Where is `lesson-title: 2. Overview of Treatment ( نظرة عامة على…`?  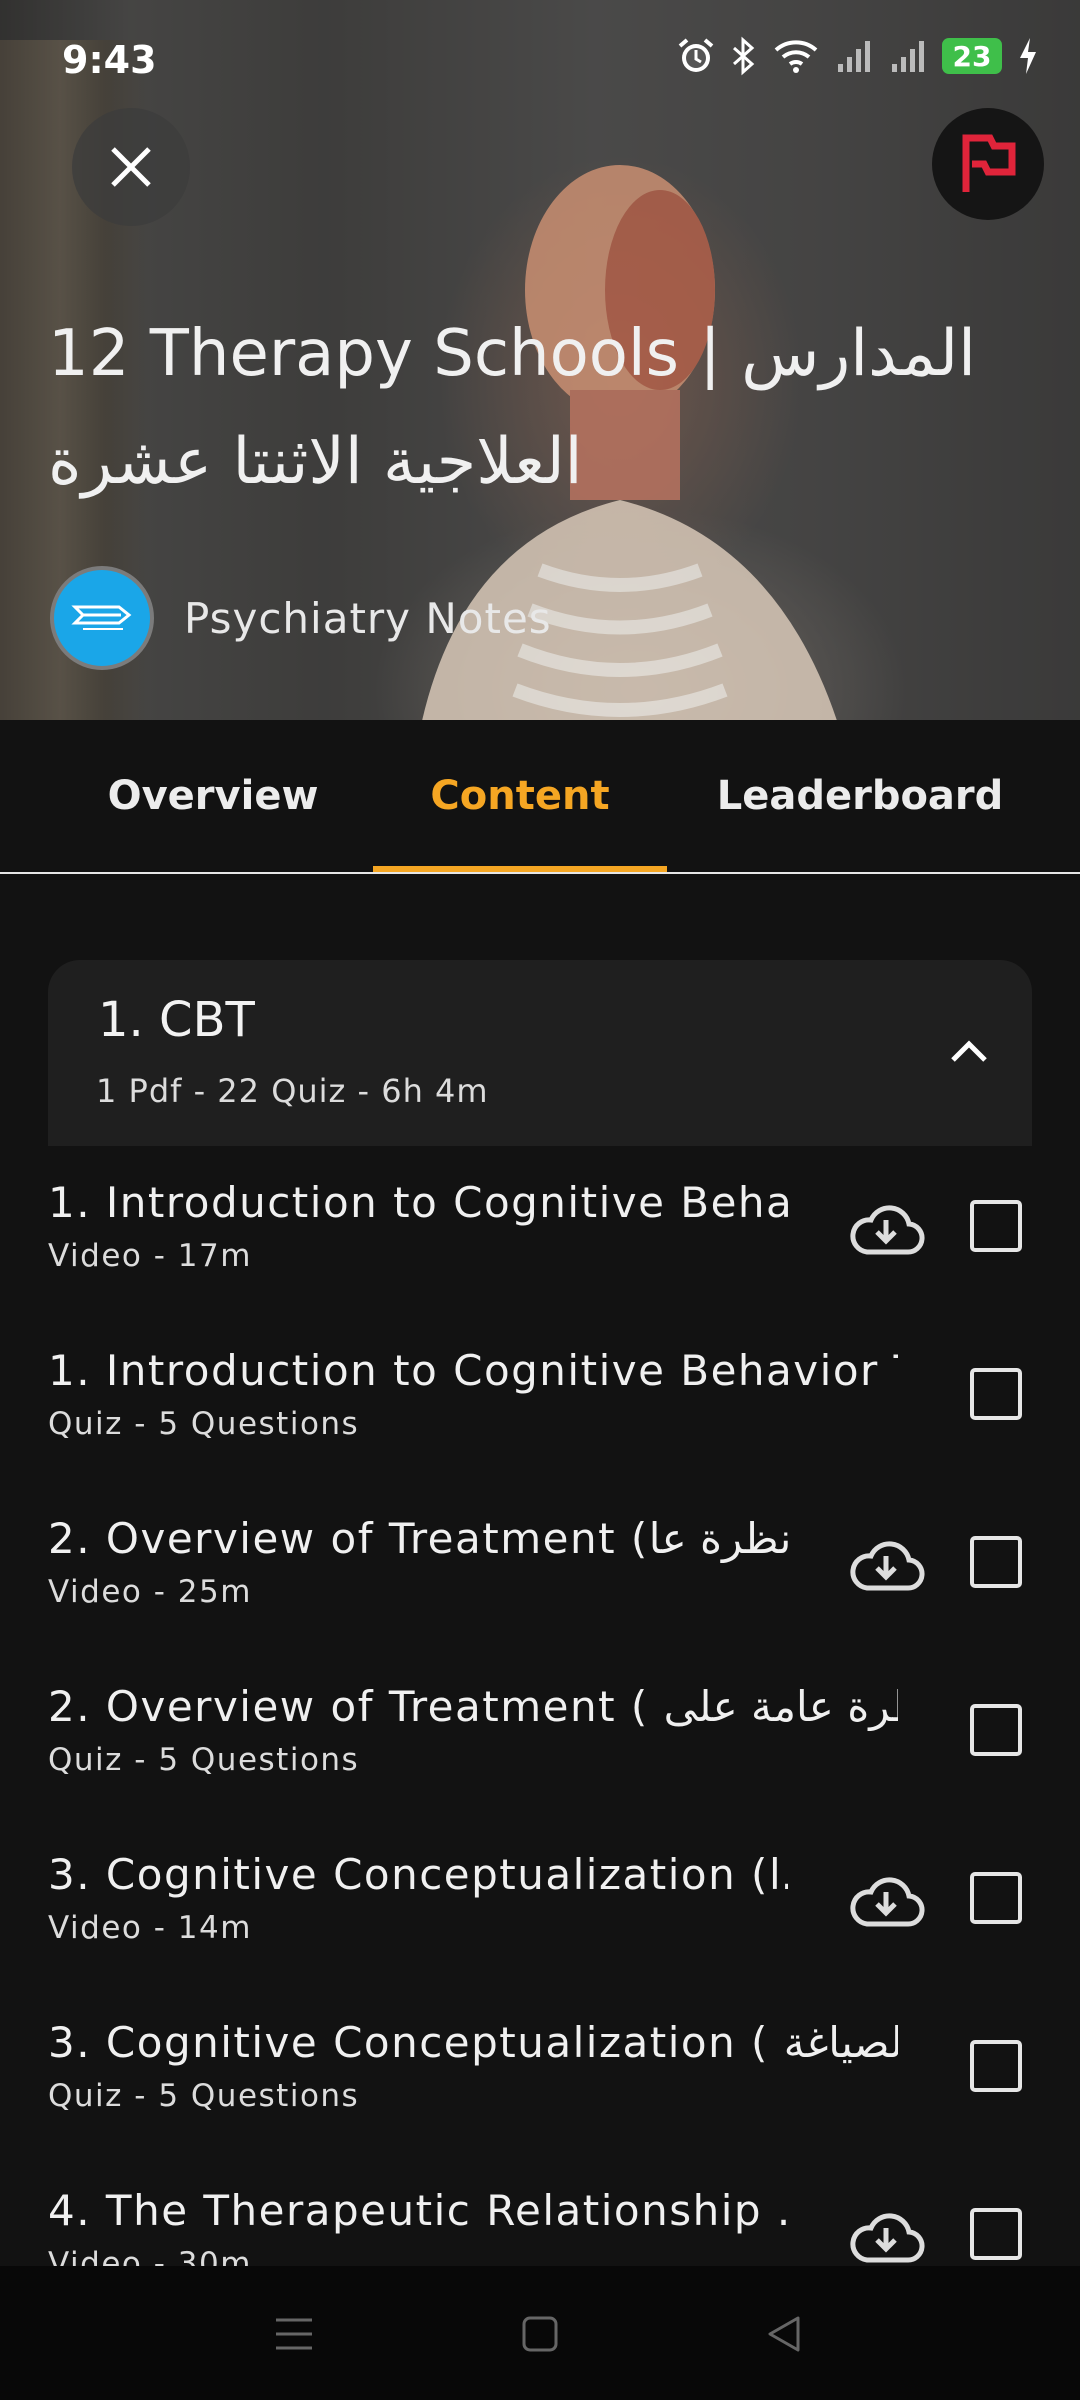 lesson-title: 2. Overview of Treatment ( نظرة عامة على… is located at coordinates (473, 1706).